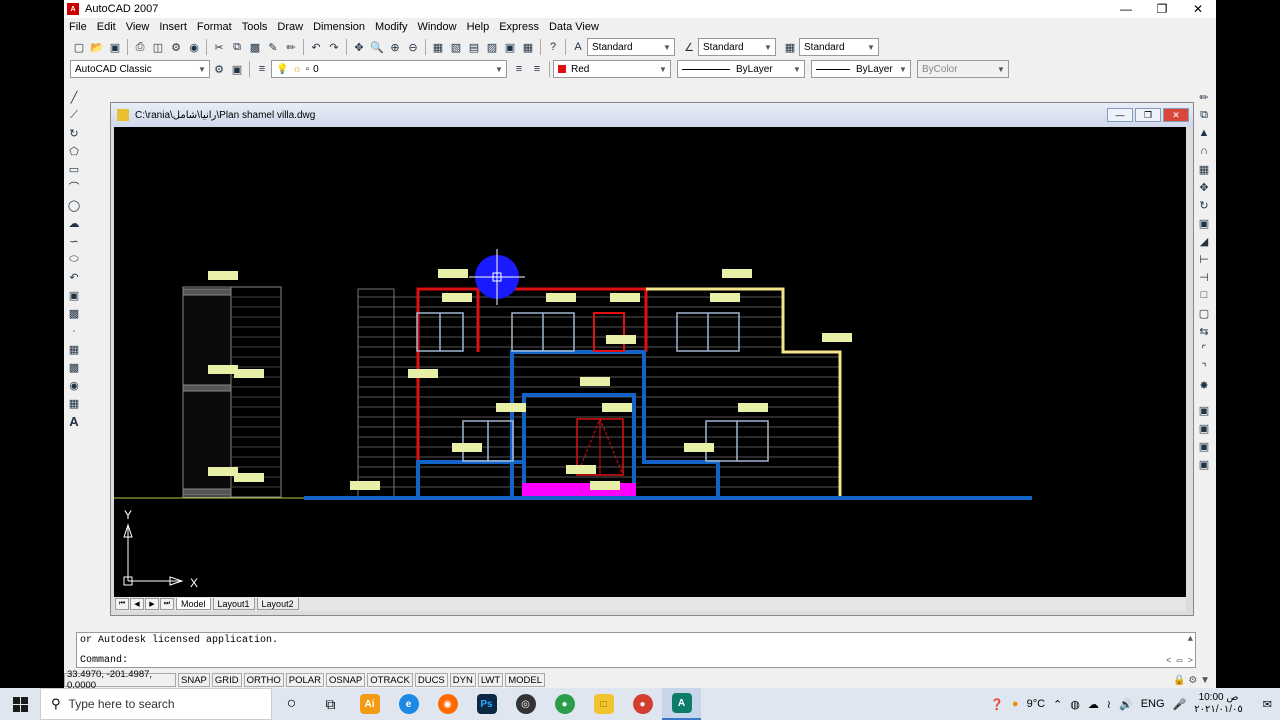 Image resolution: width=1280 pixels, height=720 pixels. What do you see at coordinates (237, 69) in the screenshot?
I see `workspace-save-icon: ▣` at bounding box center [237, 69].